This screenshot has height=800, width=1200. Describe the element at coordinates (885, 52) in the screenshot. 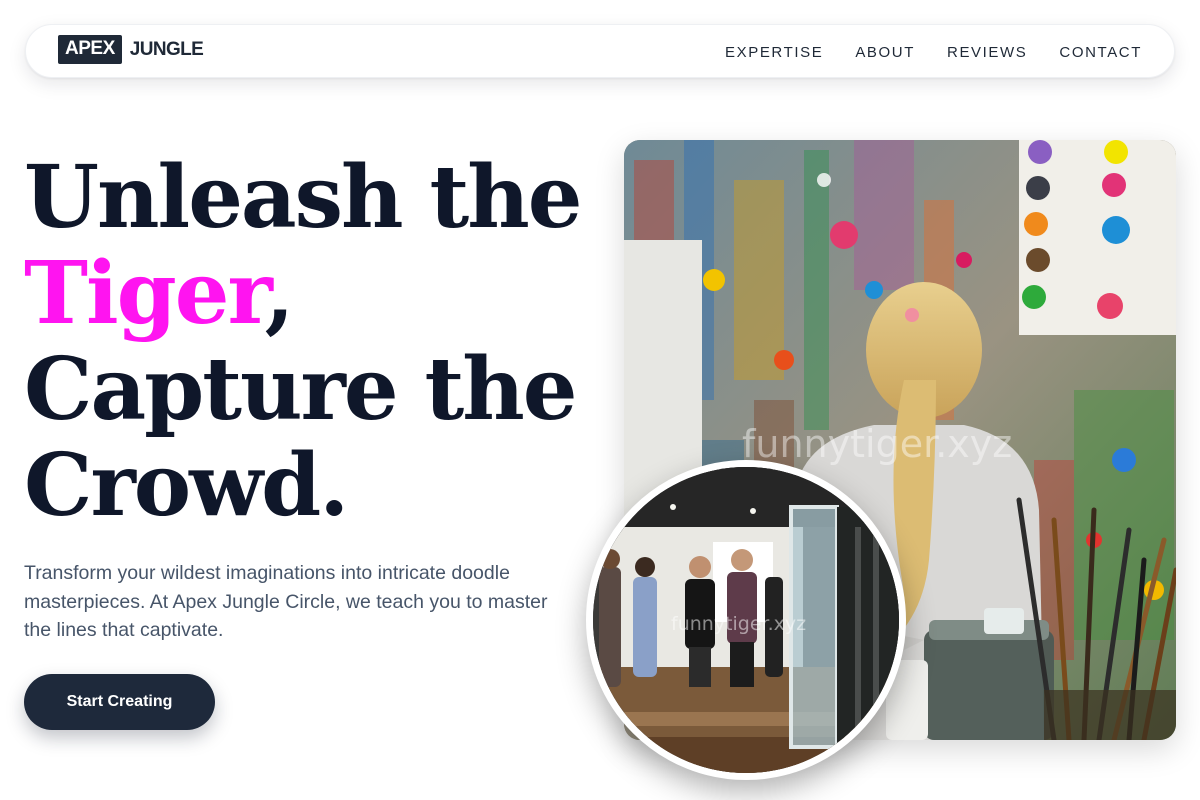

I see `nav-link-about: ABOUT` at that location.